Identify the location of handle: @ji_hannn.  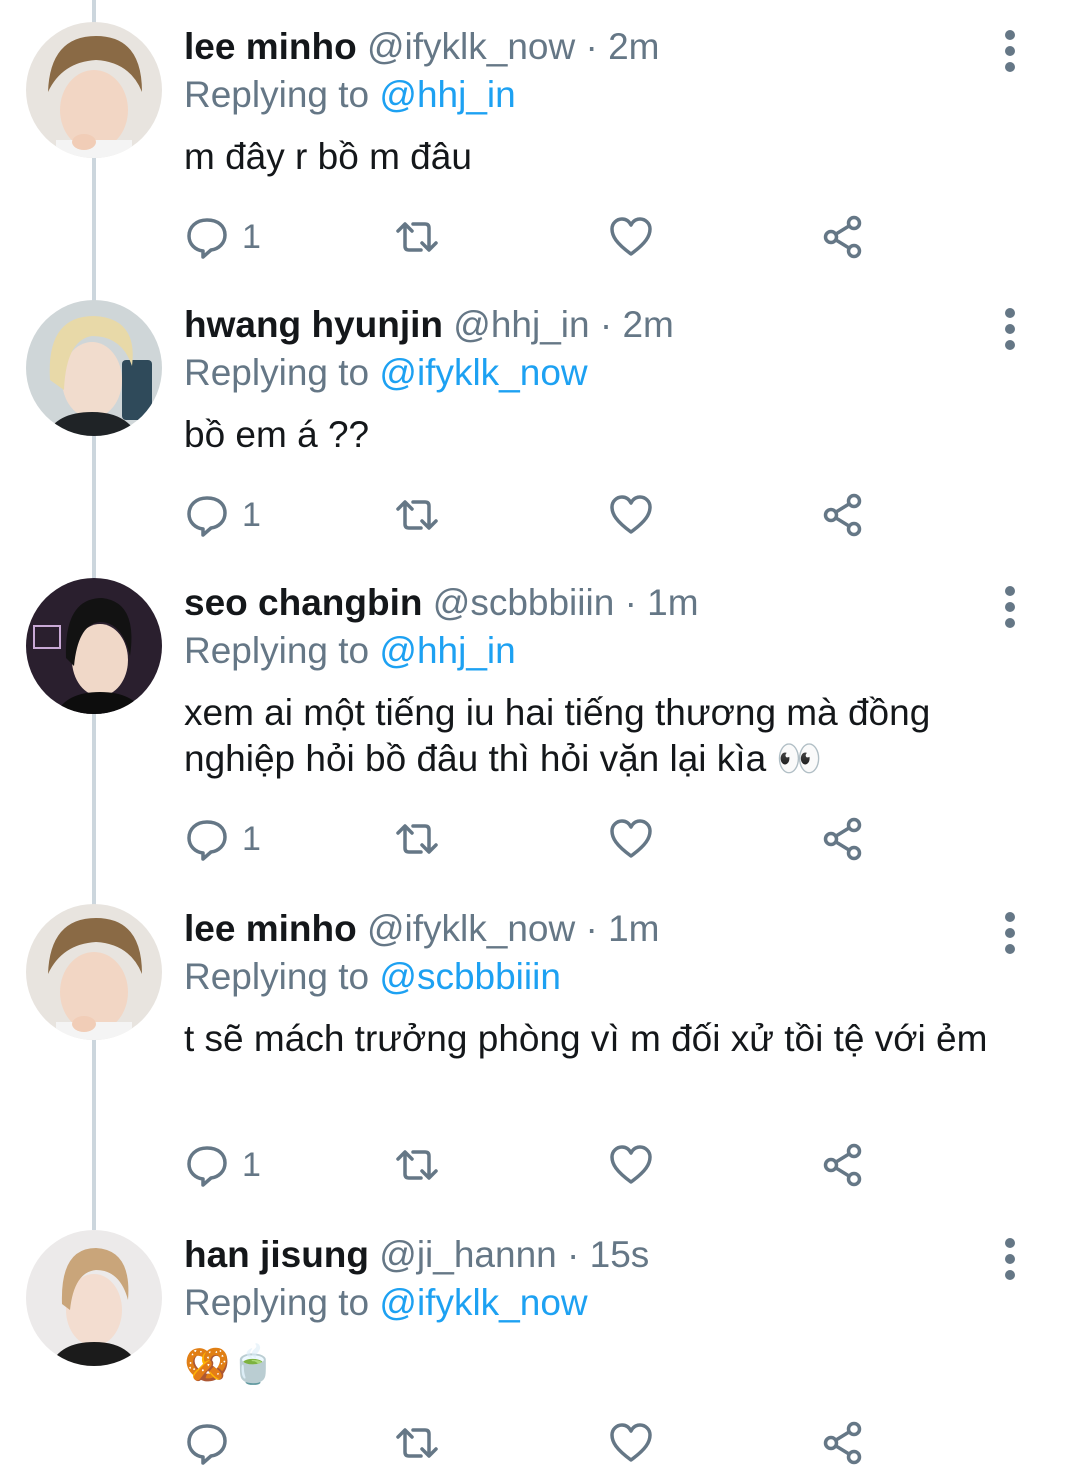
(467, 1254).